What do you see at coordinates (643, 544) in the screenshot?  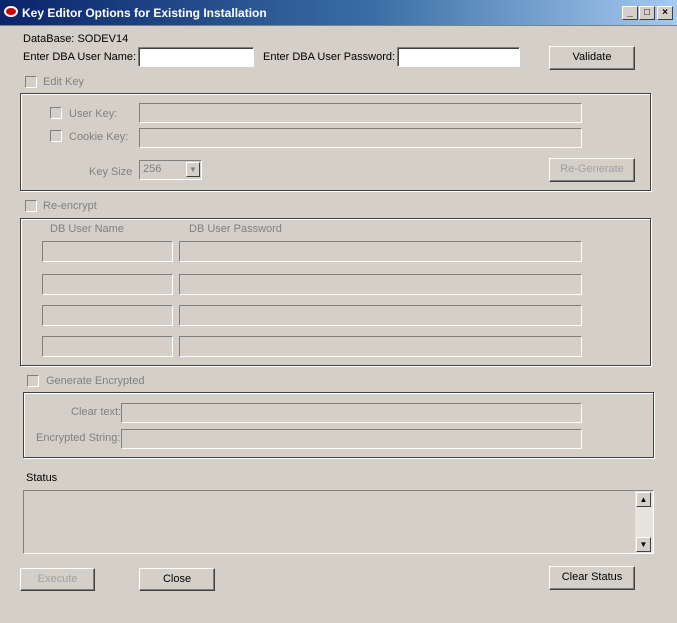 I see `scroll-down-icon: ▼` at bounding box center [643, 544].